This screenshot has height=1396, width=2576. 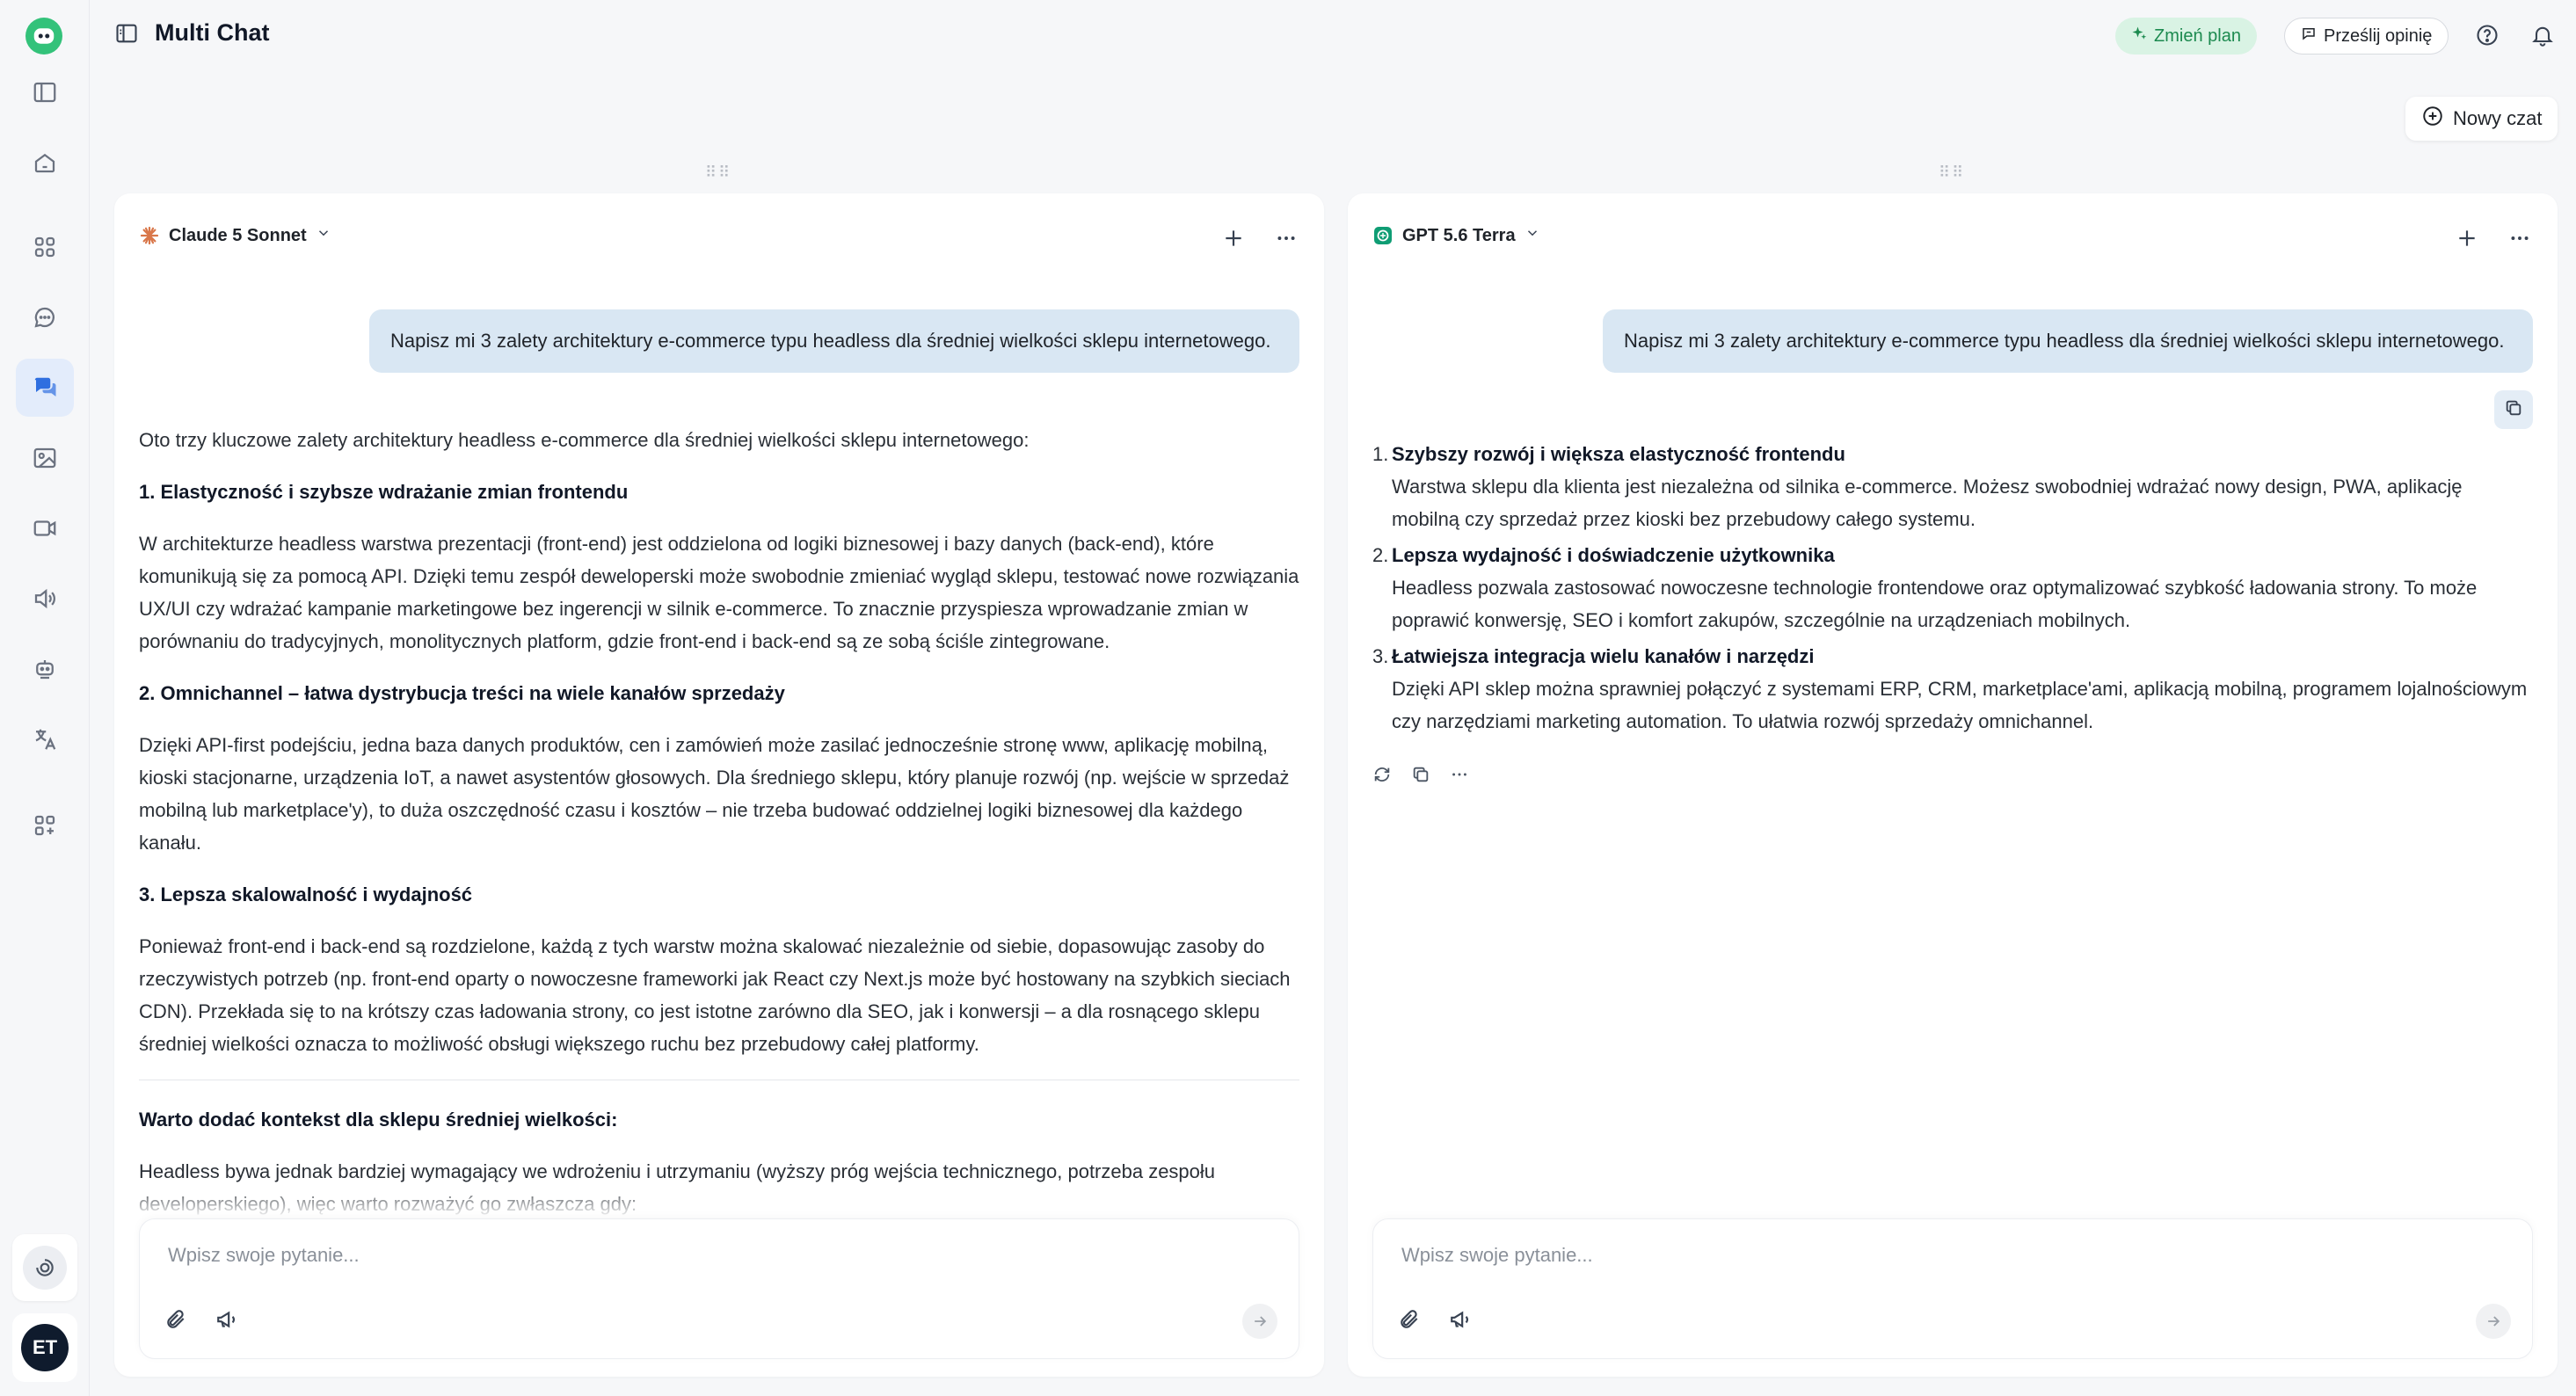 I want to click on message-icon, so click(x=2309, y=36).